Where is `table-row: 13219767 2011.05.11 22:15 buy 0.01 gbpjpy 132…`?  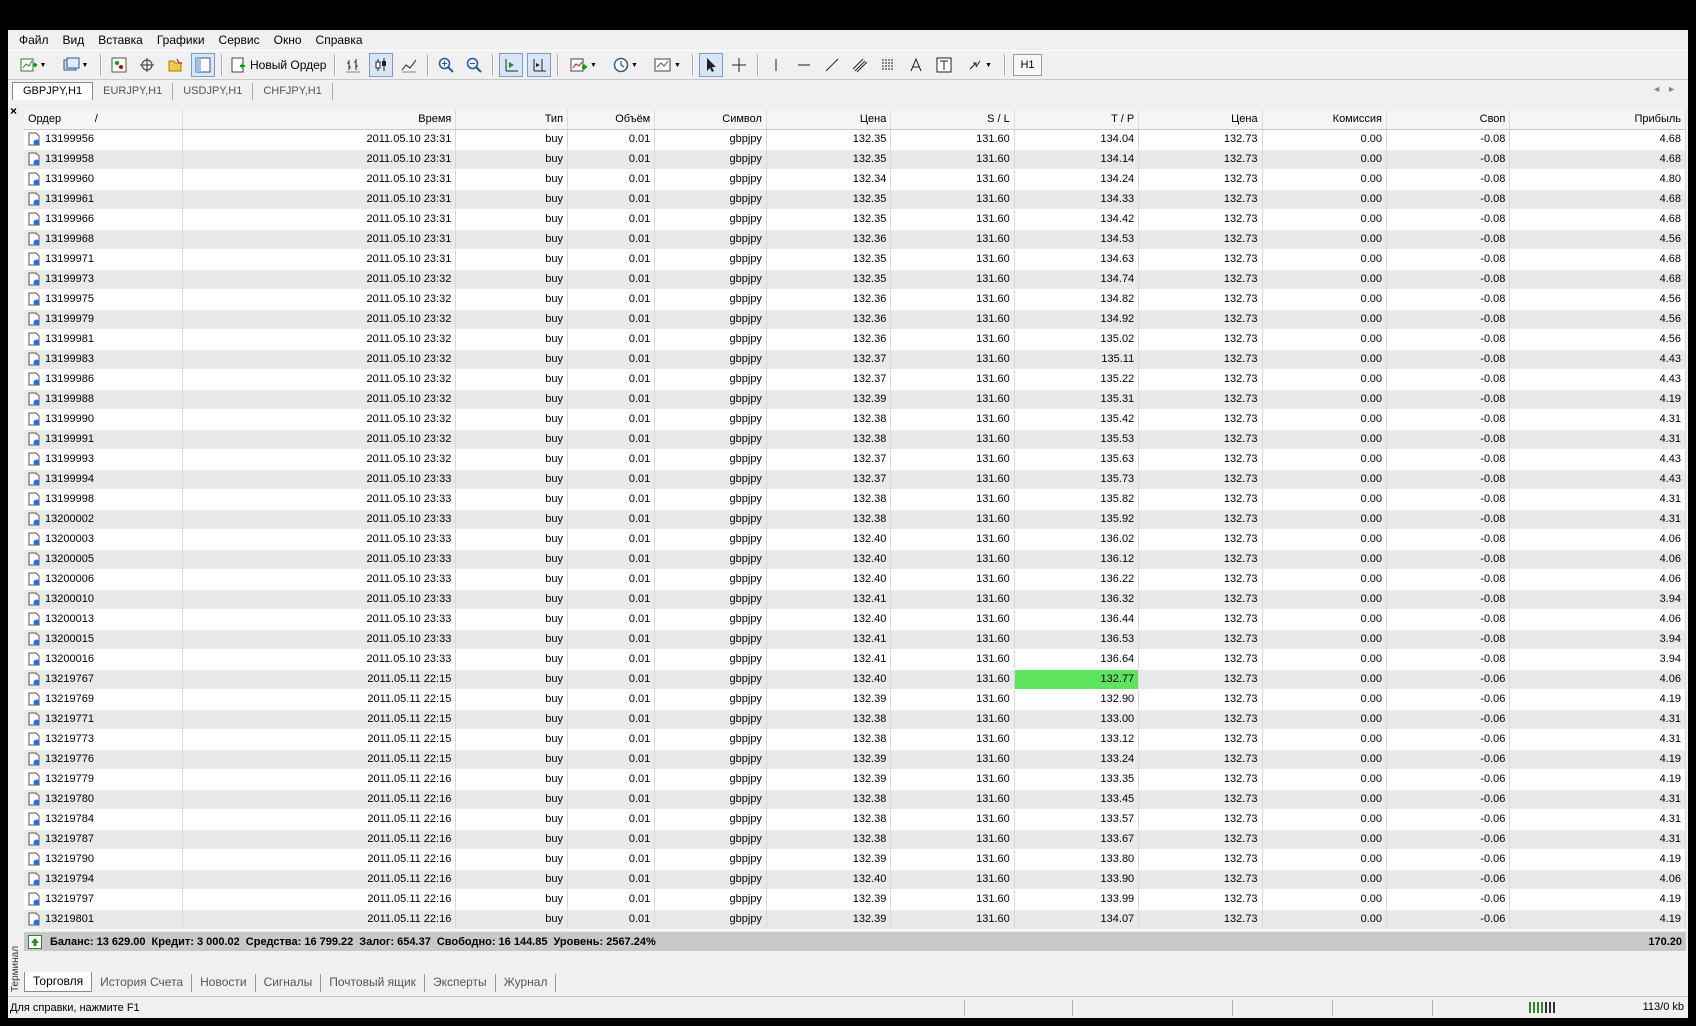
table-row: 13219767 2011.05.11 22:15 buy 0.01 gbpjpy 132… is located at coordinates (855, 679).